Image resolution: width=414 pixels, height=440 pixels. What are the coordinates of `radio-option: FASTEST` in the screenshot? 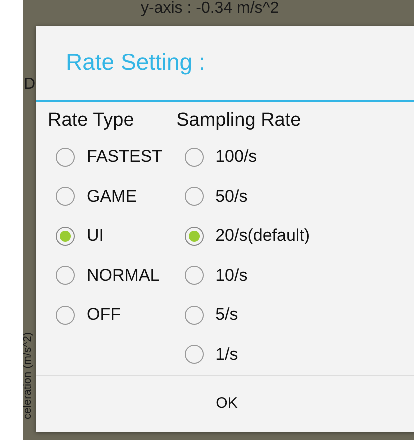 It's located at (105, 158).